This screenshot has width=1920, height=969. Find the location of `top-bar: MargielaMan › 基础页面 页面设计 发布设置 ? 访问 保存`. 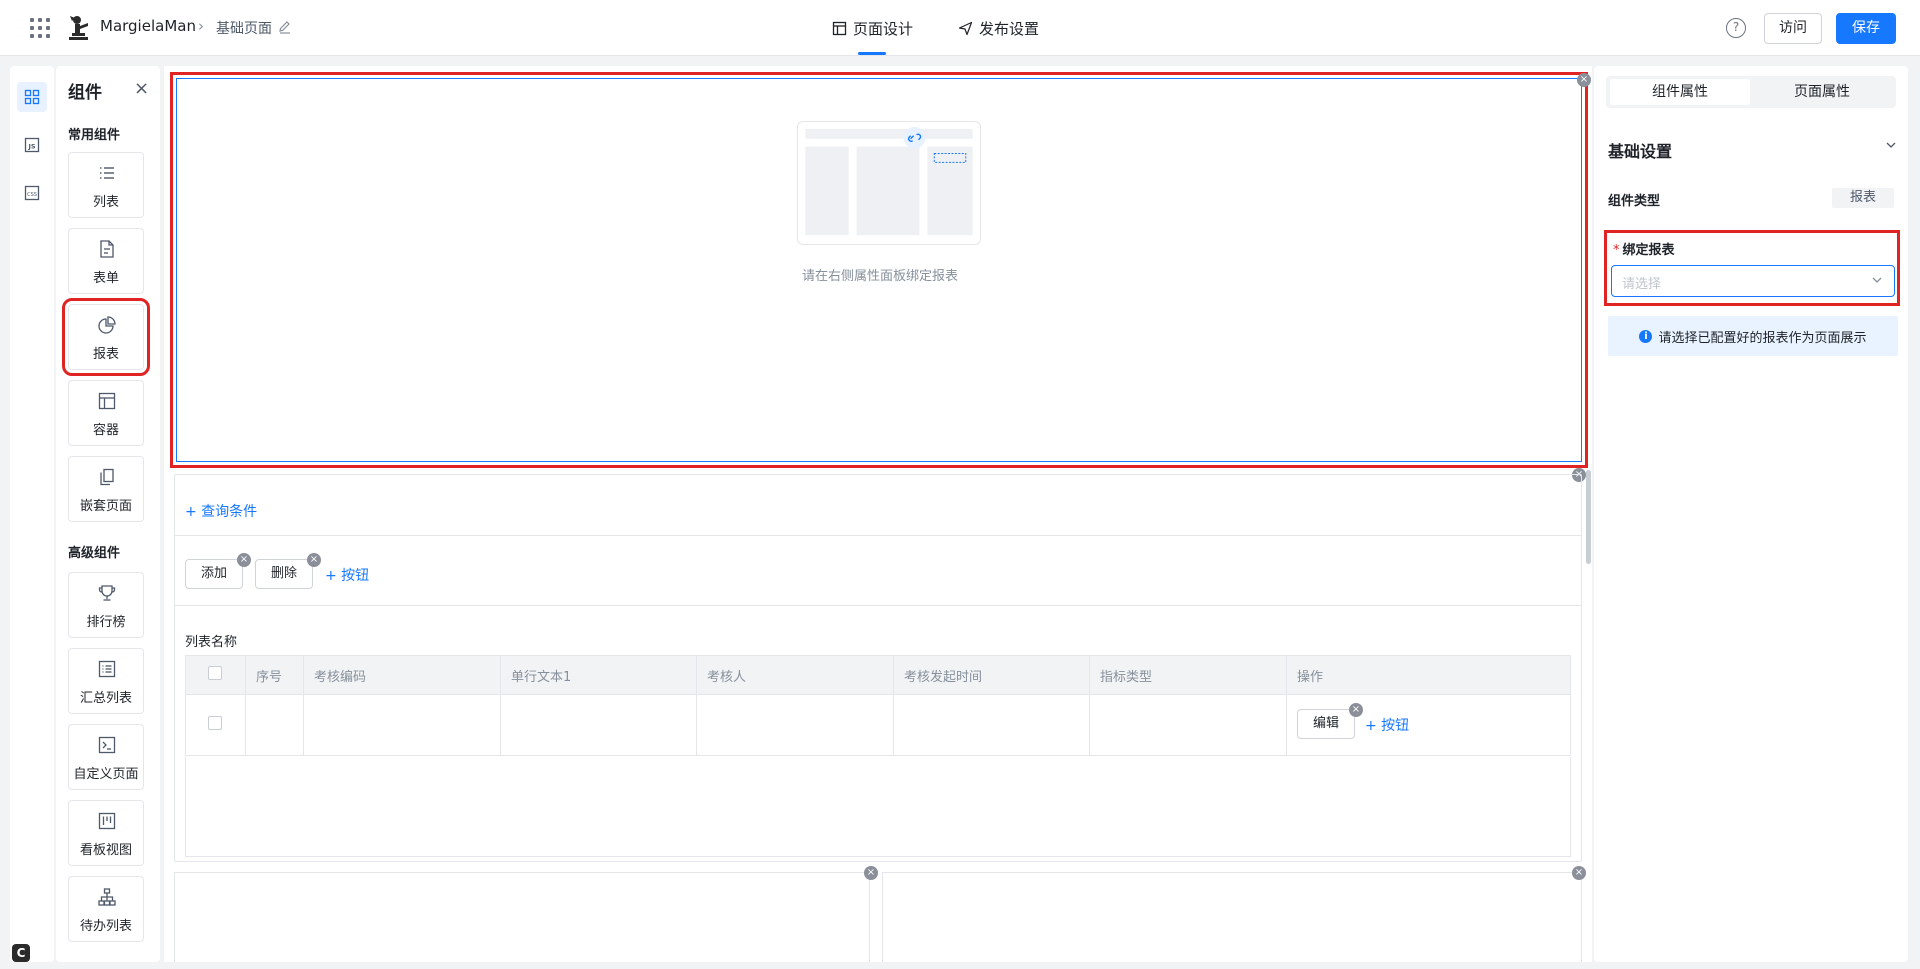

top-bar: MargielaMan › 基础页面 页面设计 发布设置 ? 访问 保存 is located at coordinates (960, 28).